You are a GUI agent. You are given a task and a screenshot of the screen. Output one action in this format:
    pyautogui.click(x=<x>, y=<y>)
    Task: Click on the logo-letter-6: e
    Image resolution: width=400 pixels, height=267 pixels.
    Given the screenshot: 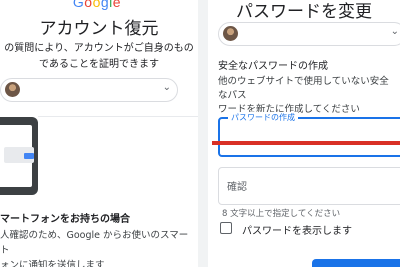 What is the action you would take?
    pyautogui.click(x=117, y=5)
    